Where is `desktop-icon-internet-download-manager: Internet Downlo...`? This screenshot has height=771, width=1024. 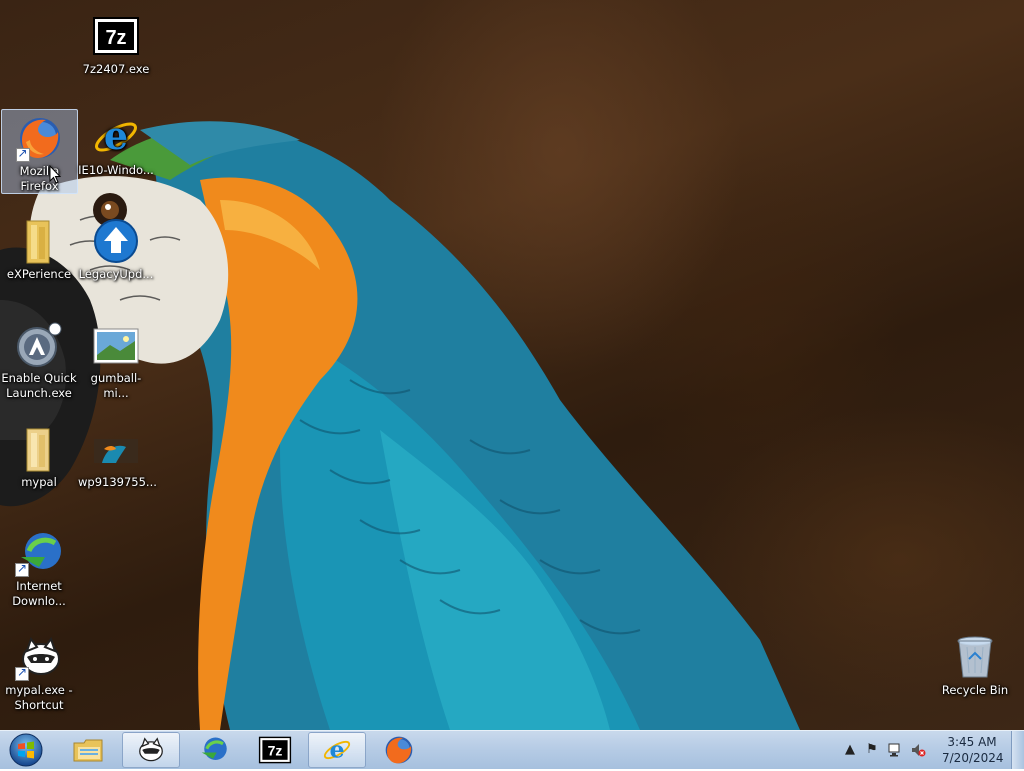 desktop-icon-internet-download-manager: Internet Downlo... is located at coordinates (39, 567).